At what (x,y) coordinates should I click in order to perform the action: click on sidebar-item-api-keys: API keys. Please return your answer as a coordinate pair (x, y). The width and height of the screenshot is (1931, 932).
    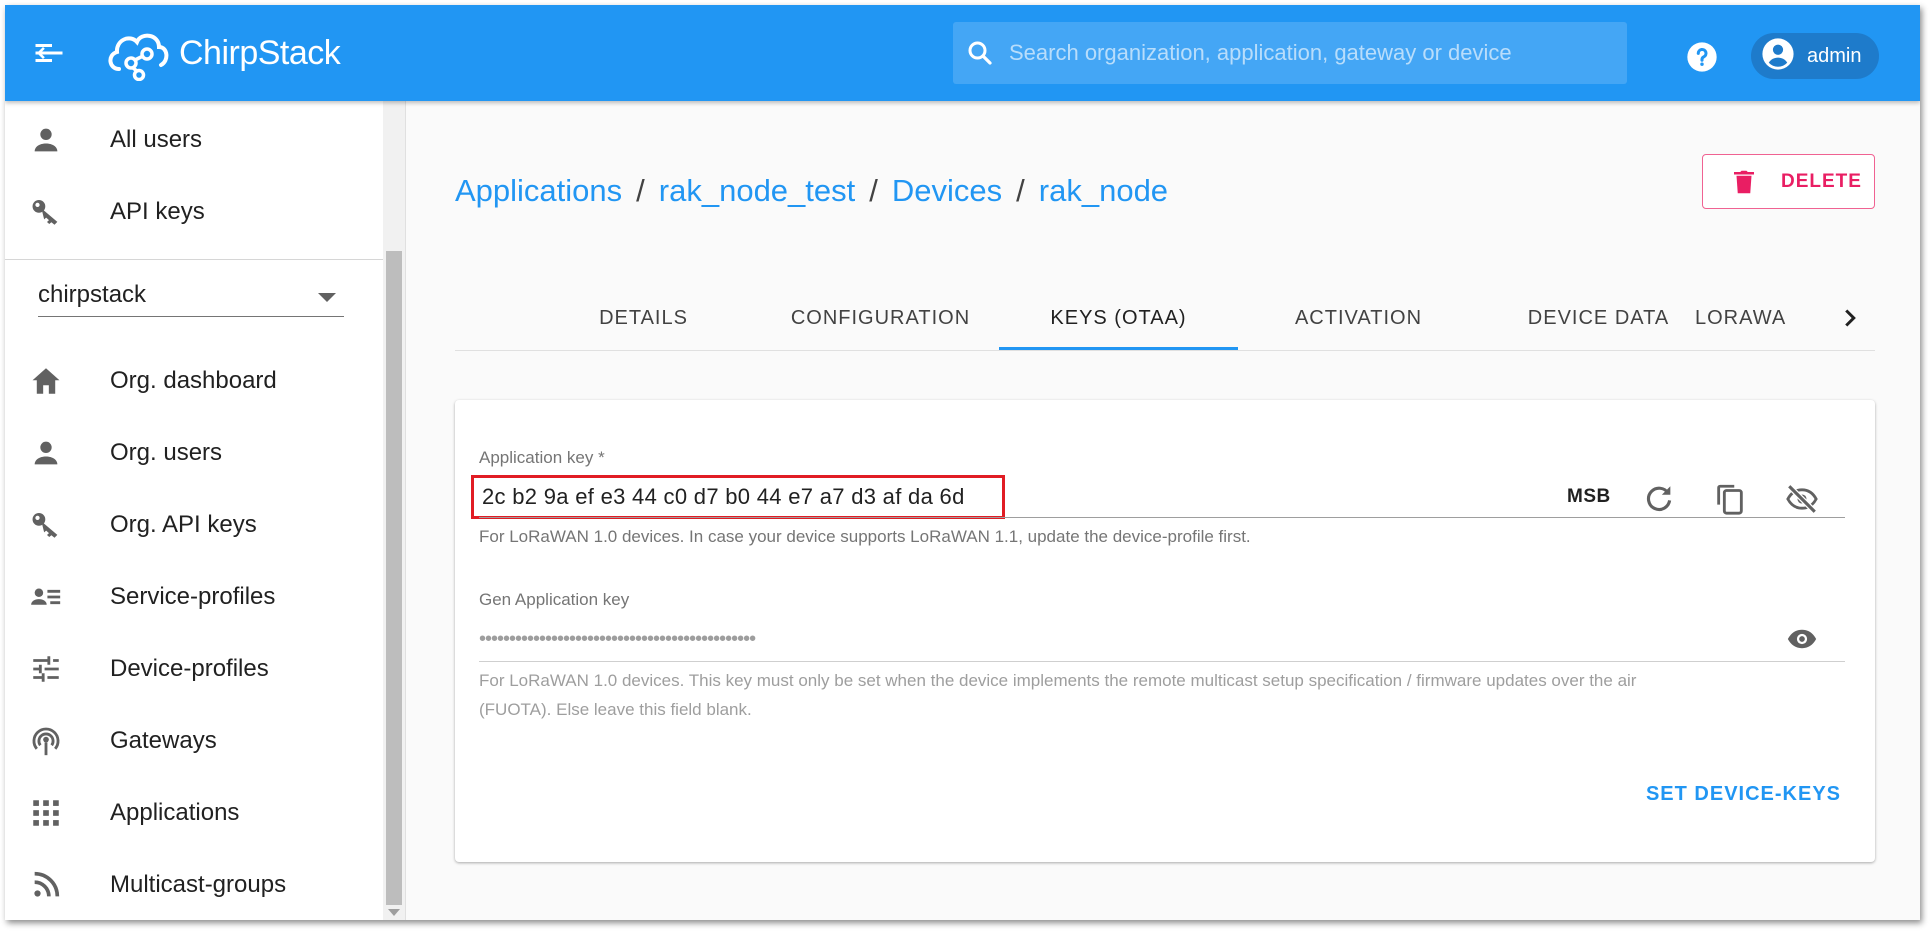
    Looking at the image, I should click on (192, 212).